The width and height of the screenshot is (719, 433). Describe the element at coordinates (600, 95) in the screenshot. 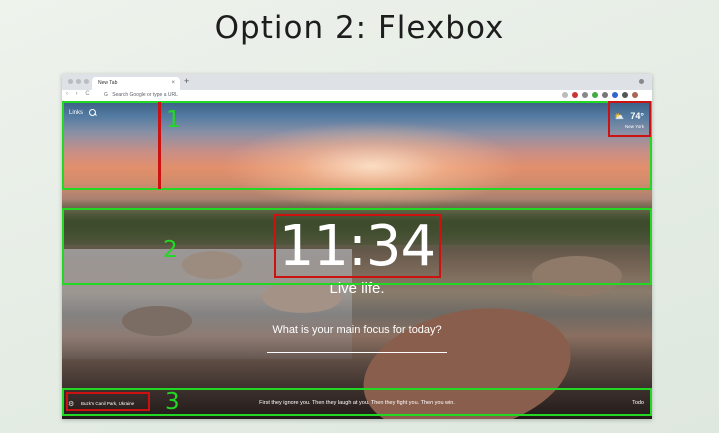

I see `extension-icons` at that location.